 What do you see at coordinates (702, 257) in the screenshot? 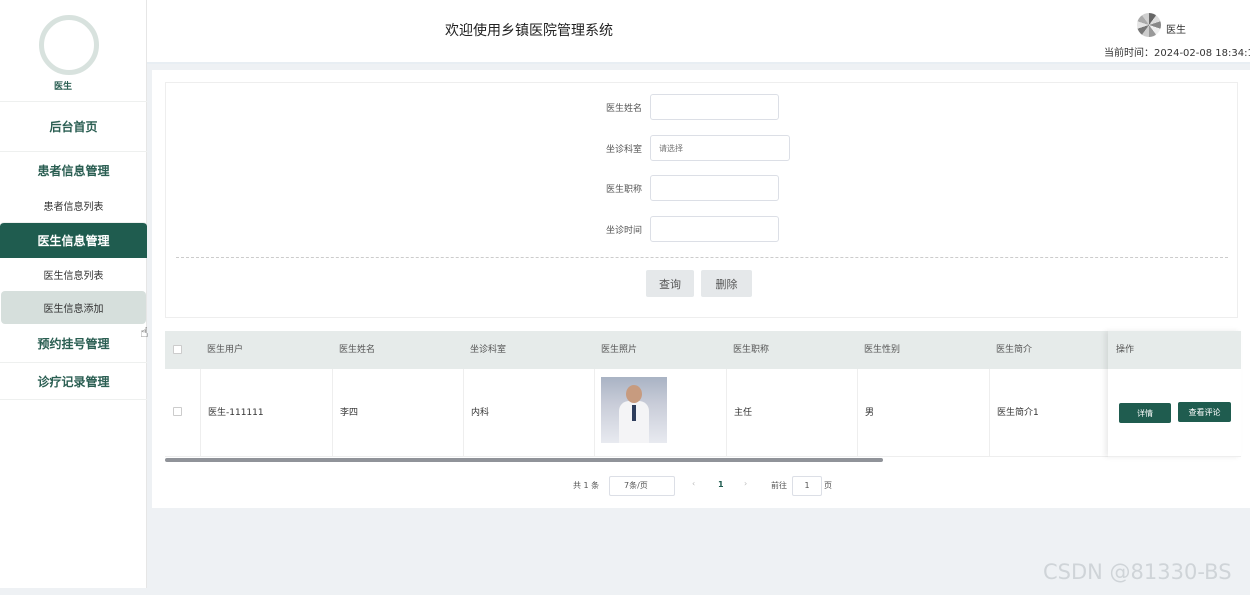
I see `form-divider` at bounding box center [702, 257].